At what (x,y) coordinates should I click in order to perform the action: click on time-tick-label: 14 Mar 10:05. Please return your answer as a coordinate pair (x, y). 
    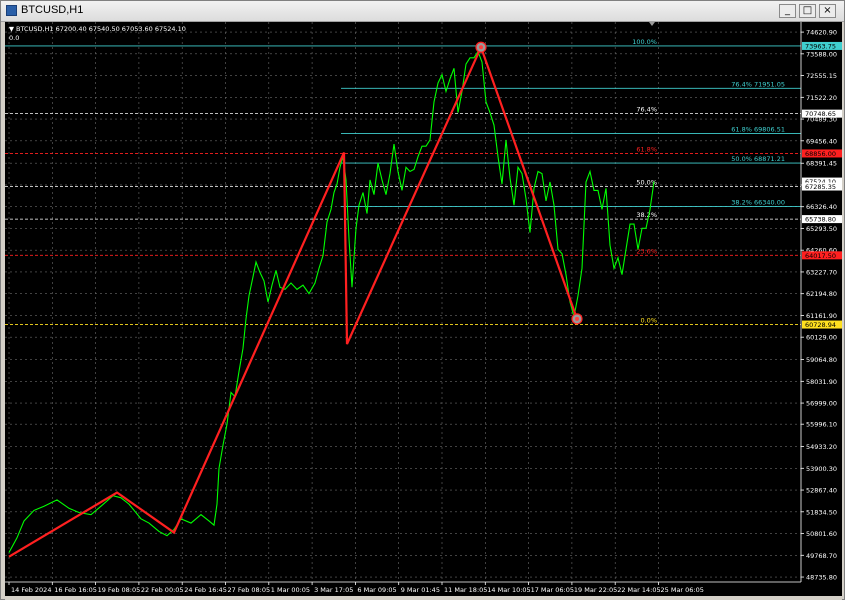
    Looking at the image, I should click on (508, 590).